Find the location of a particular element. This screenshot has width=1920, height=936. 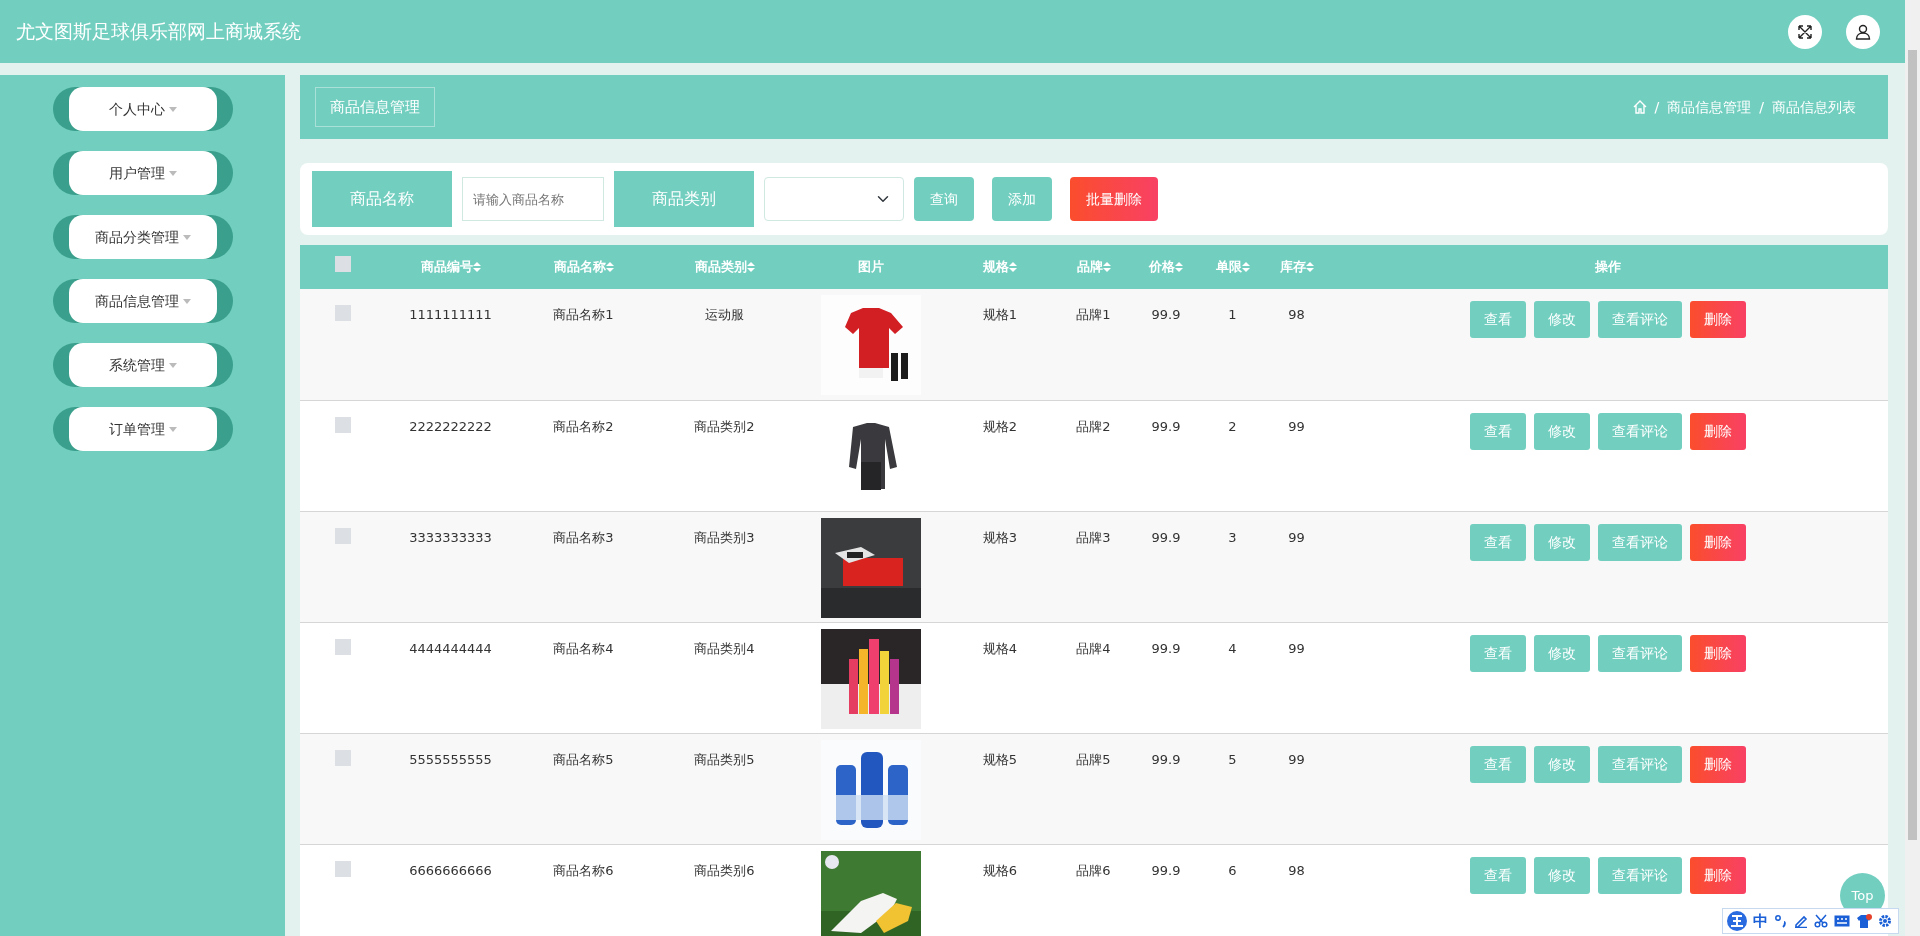

table-cell: 规格2 is located at coordinates (1000, 426).